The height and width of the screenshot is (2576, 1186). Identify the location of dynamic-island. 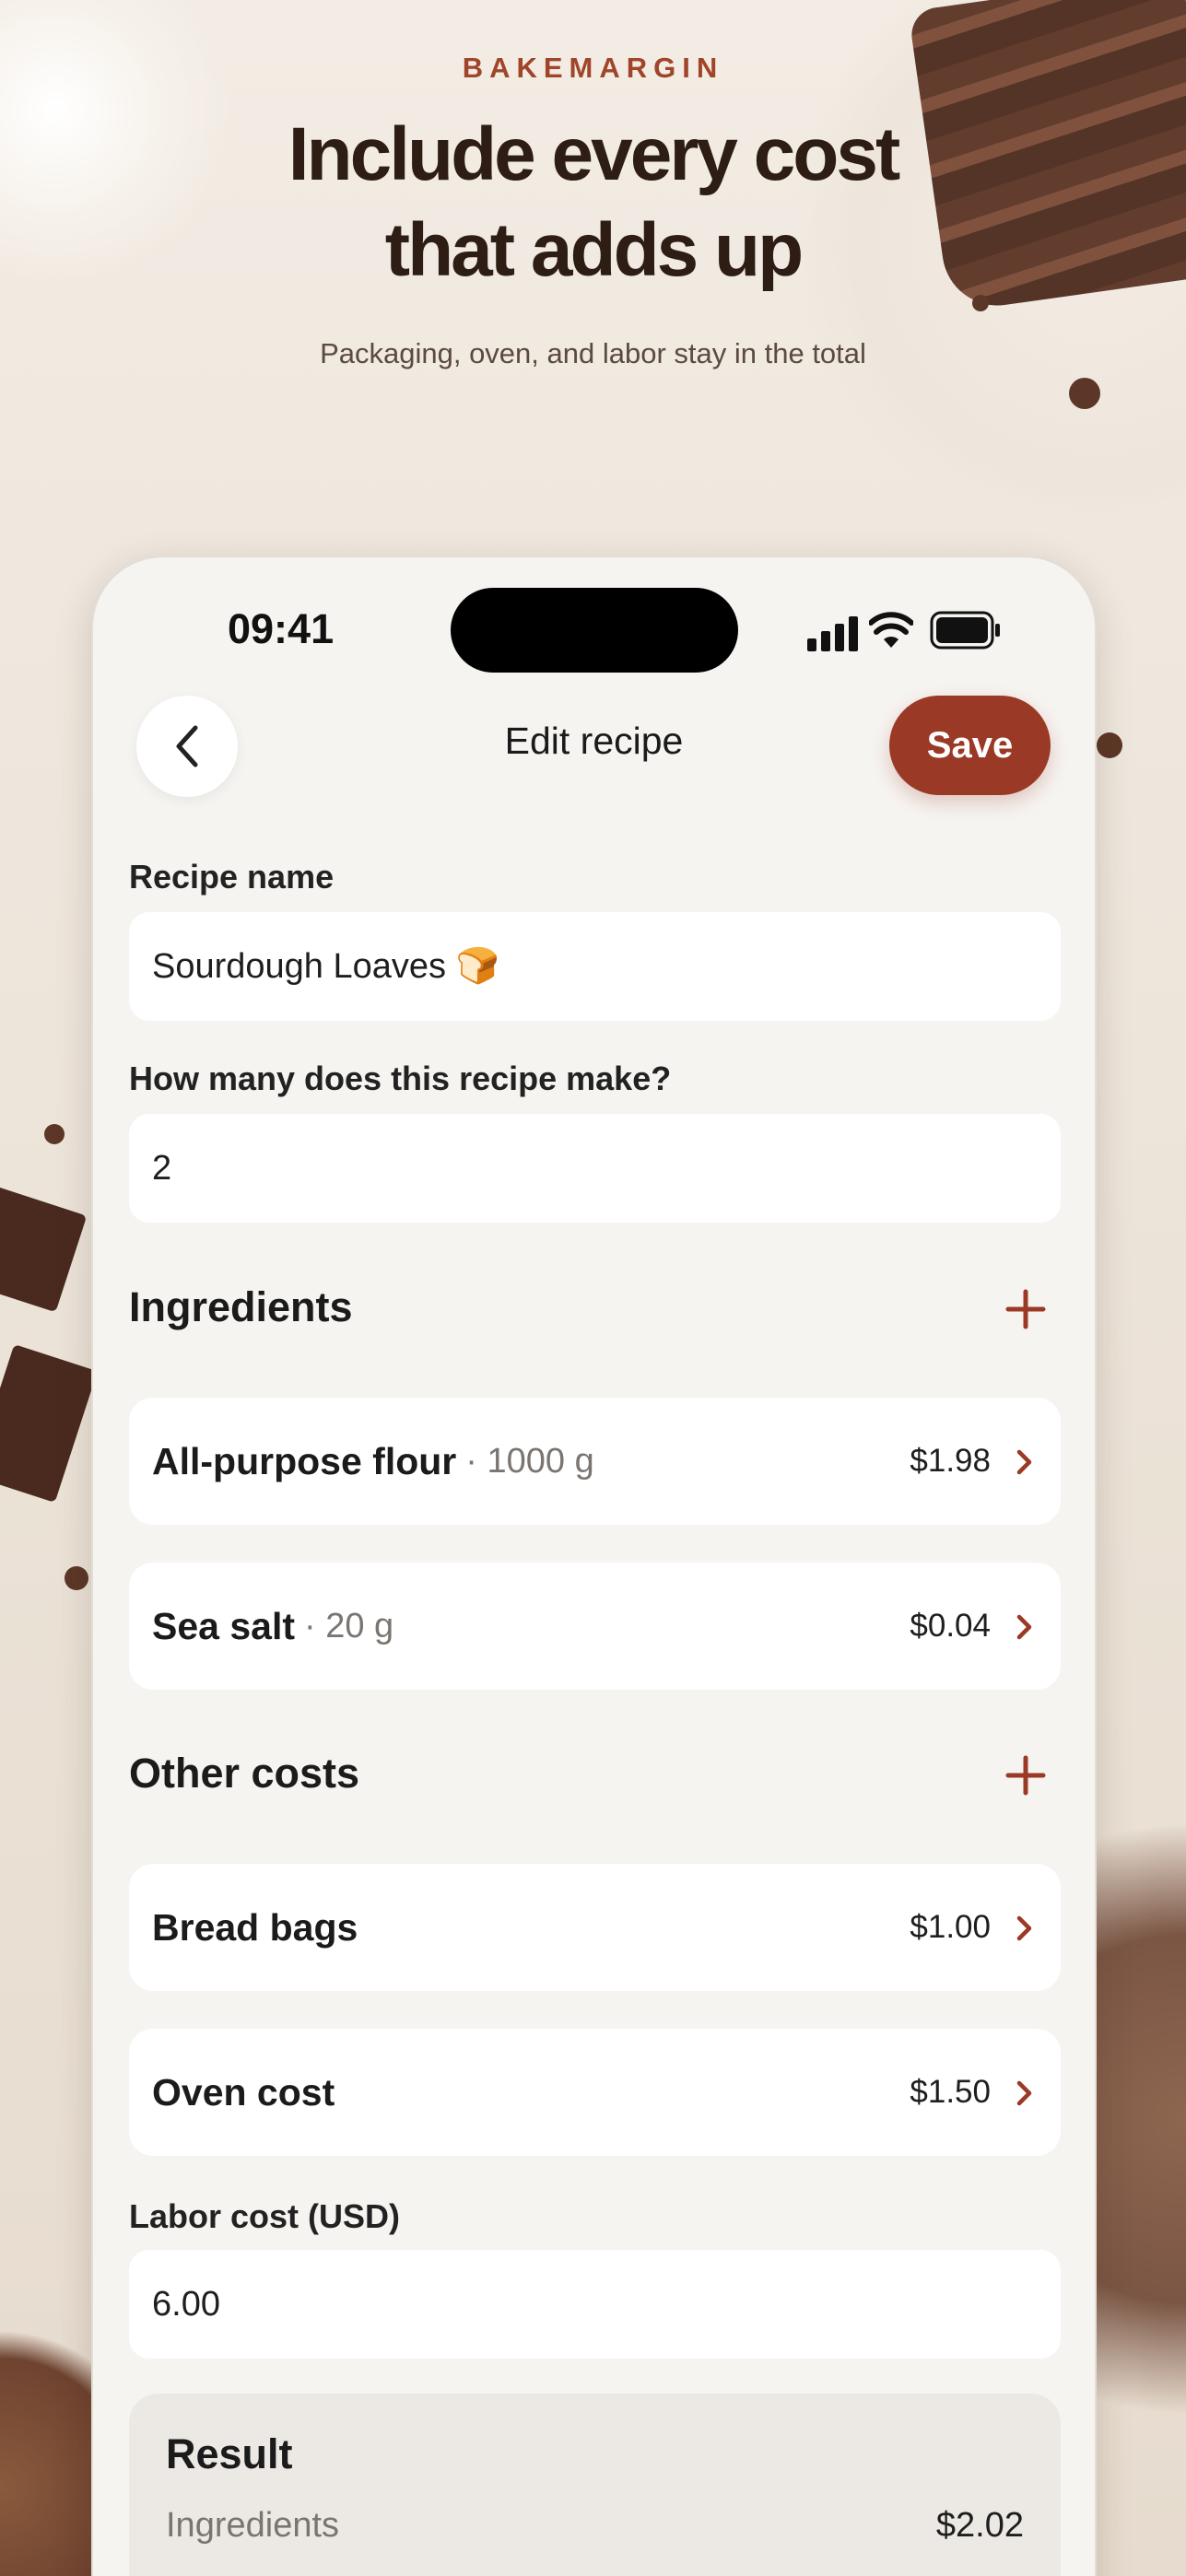
(594, 630).